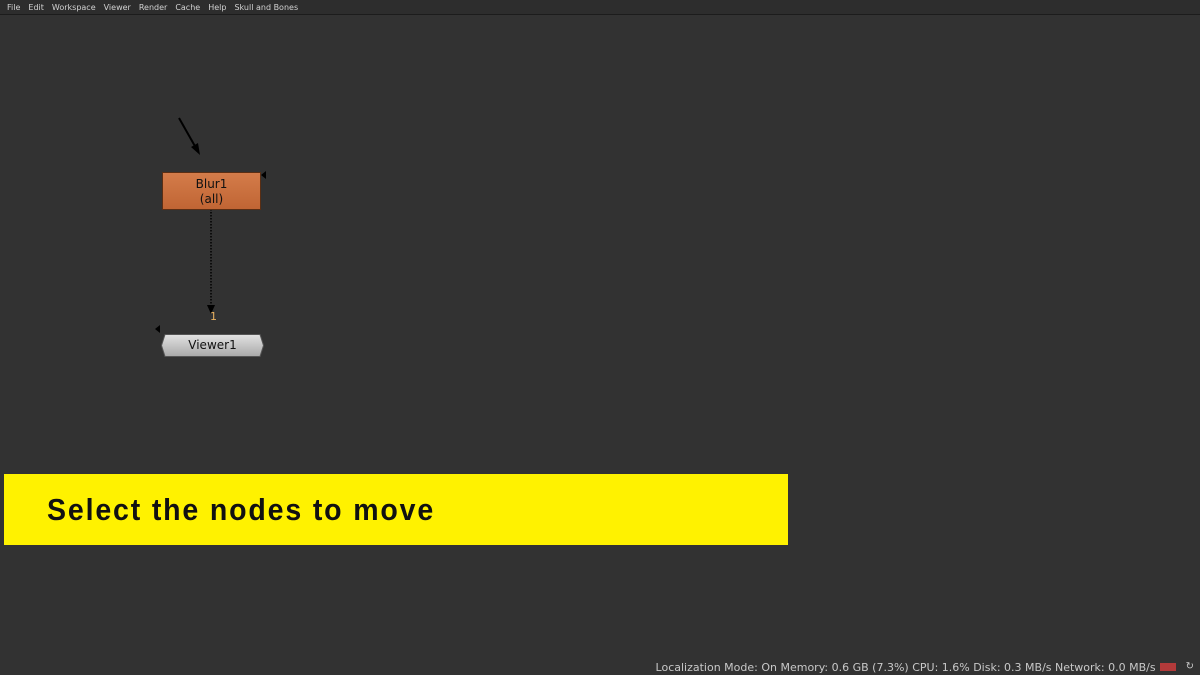 Image resolution: width=1200 pixels, height=675 pixels. Describe the element at coordinates (1167, 667) in the screenshot. I see `memory-indicator` at that location.